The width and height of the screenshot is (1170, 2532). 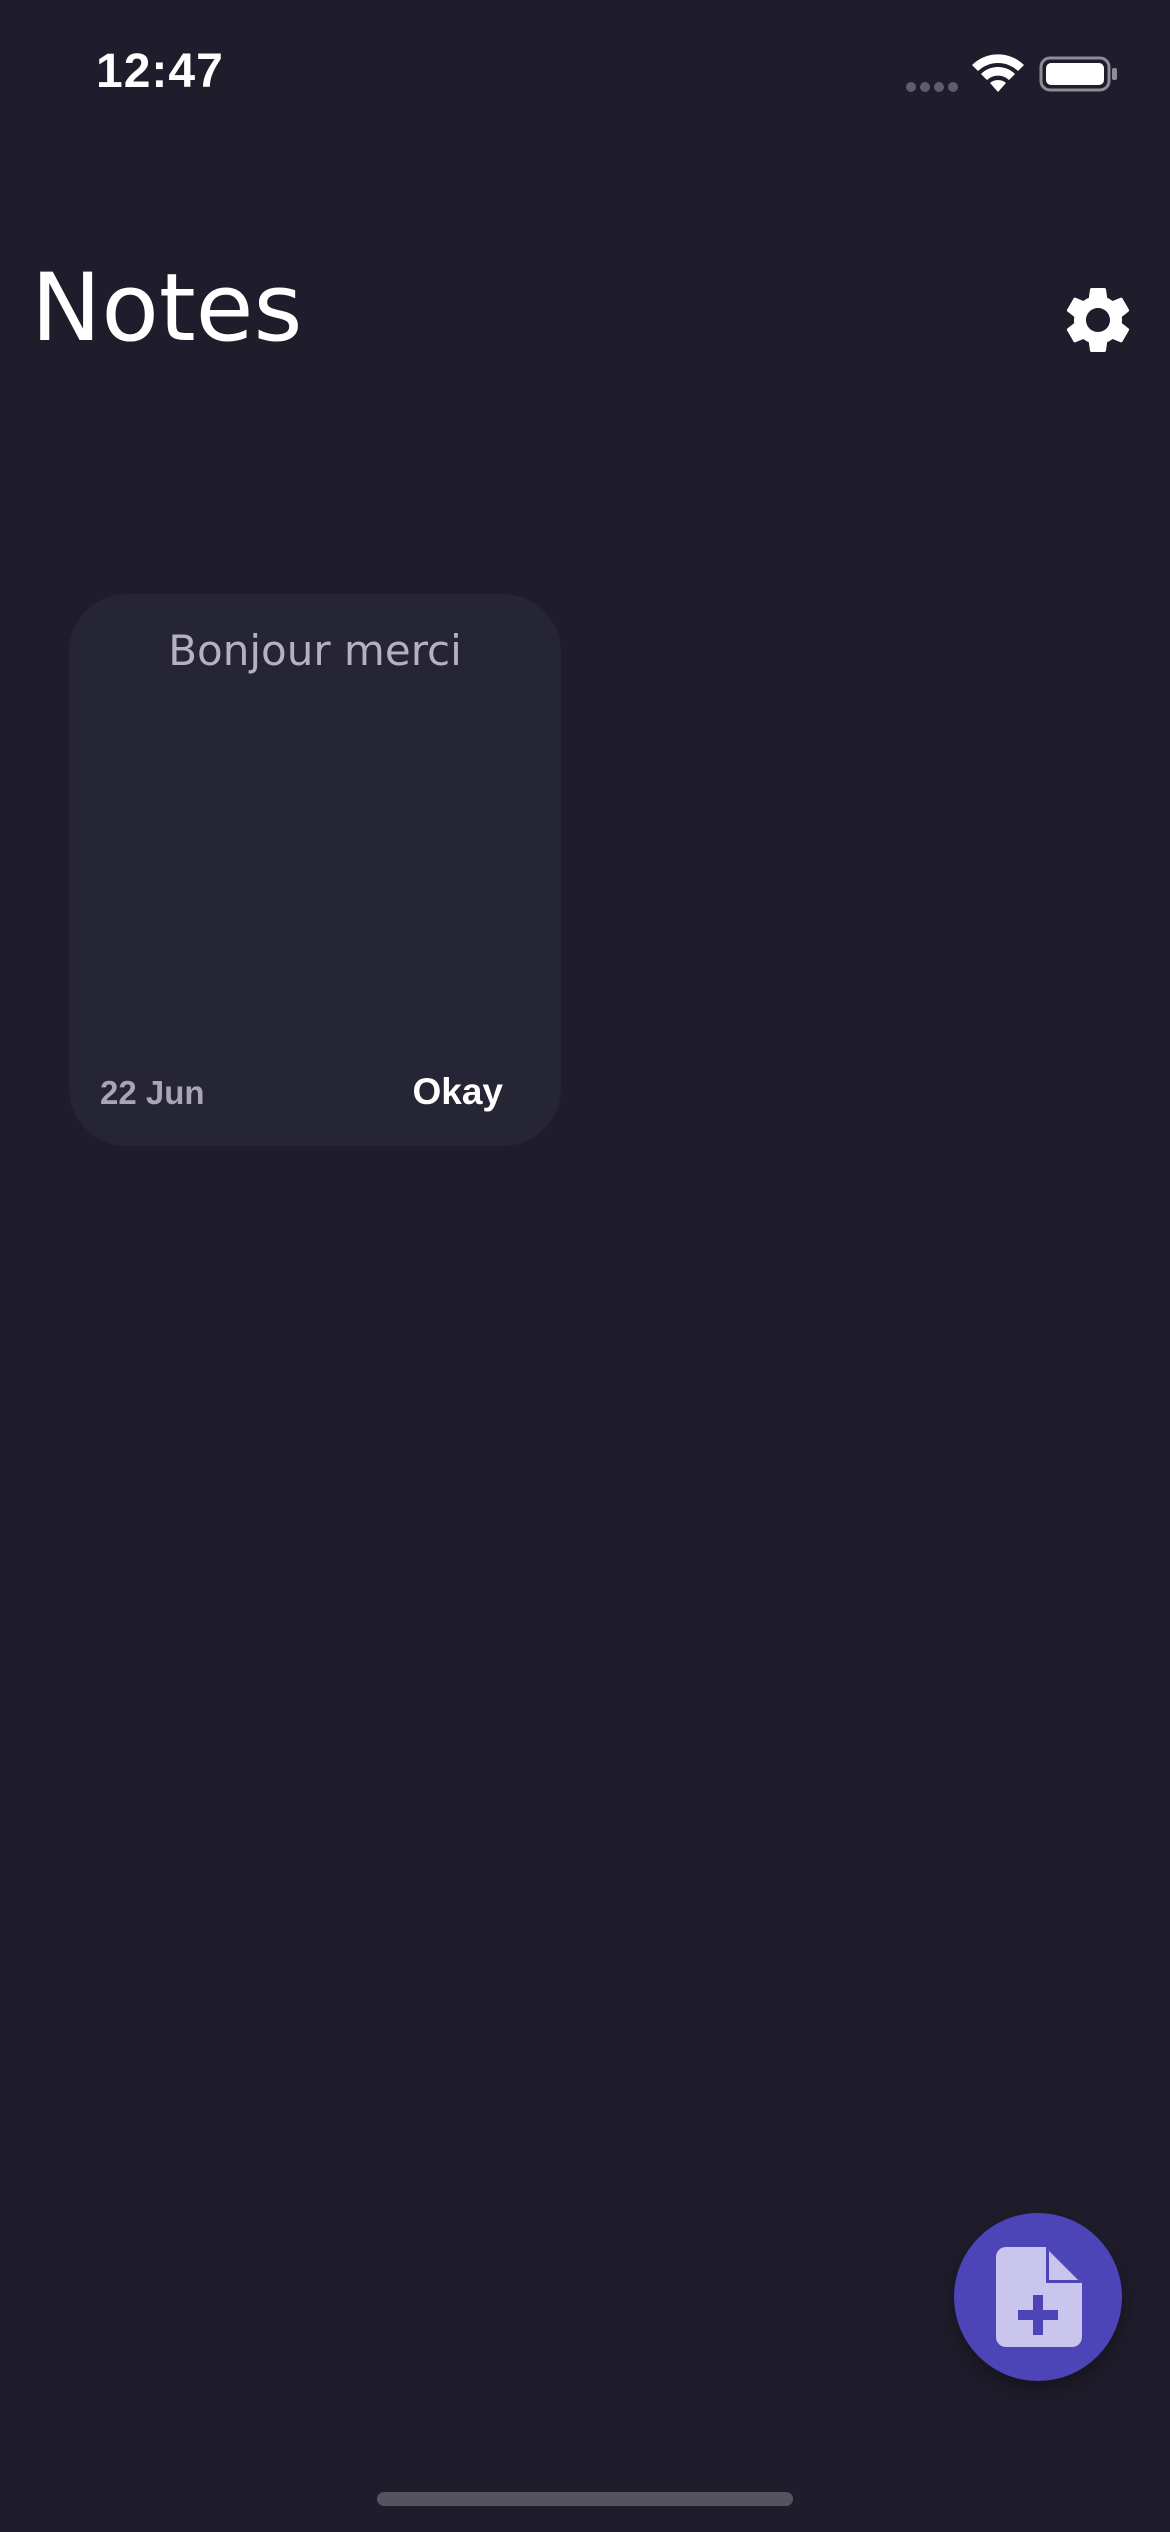 I want to click on signal-icon, so click(x=932, y=87).